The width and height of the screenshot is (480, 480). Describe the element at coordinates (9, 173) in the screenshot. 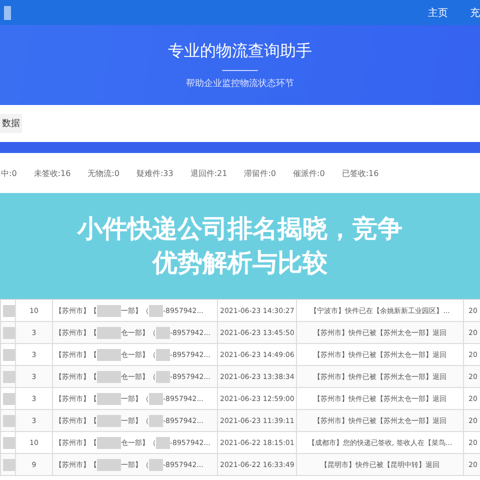

I see `status-count: 中:0` at that location.